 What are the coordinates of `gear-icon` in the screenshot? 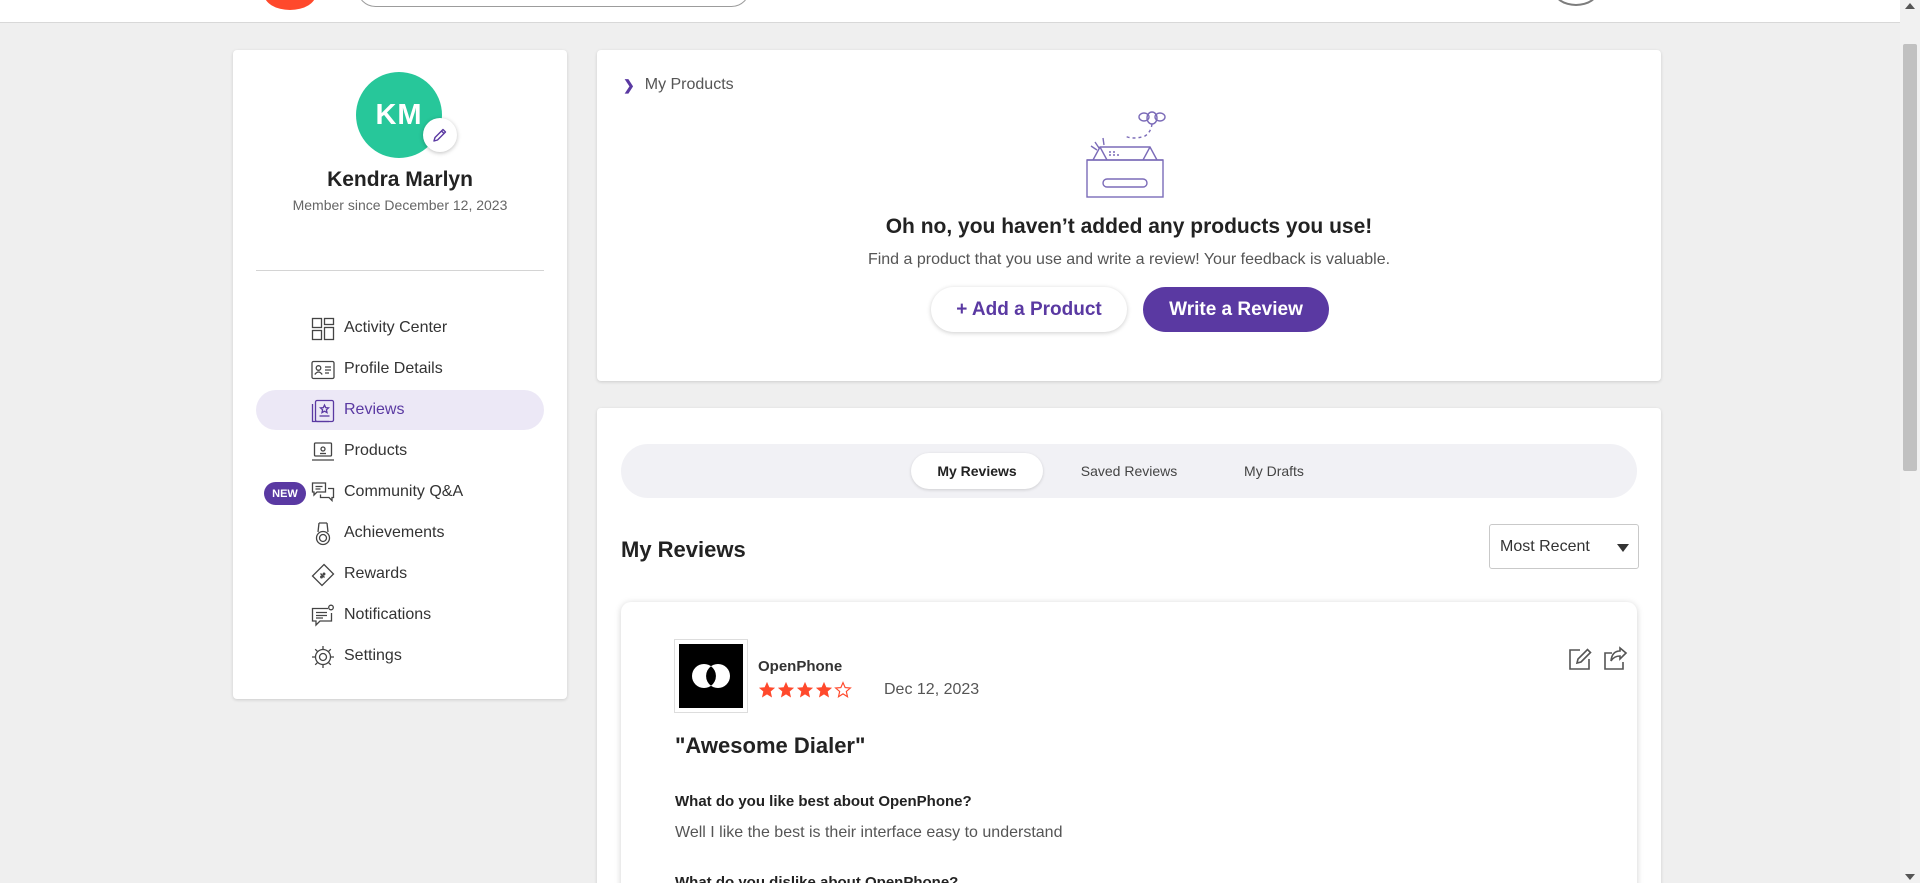 It's located at (323, 657).